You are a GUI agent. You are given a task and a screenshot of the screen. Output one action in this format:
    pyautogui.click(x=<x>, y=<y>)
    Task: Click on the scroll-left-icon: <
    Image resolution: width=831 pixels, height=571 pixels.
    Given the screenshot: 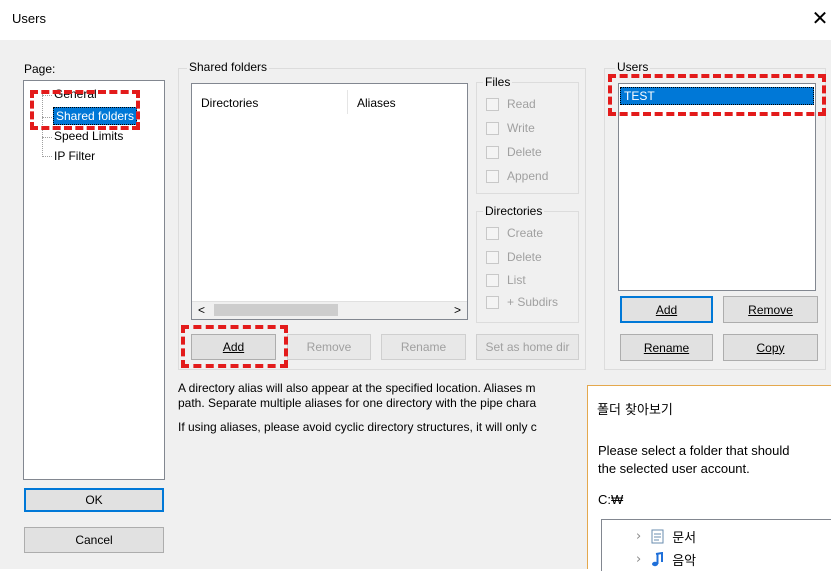 What is the action you would take?
    pyautogui.click(x=201, y=310)
    